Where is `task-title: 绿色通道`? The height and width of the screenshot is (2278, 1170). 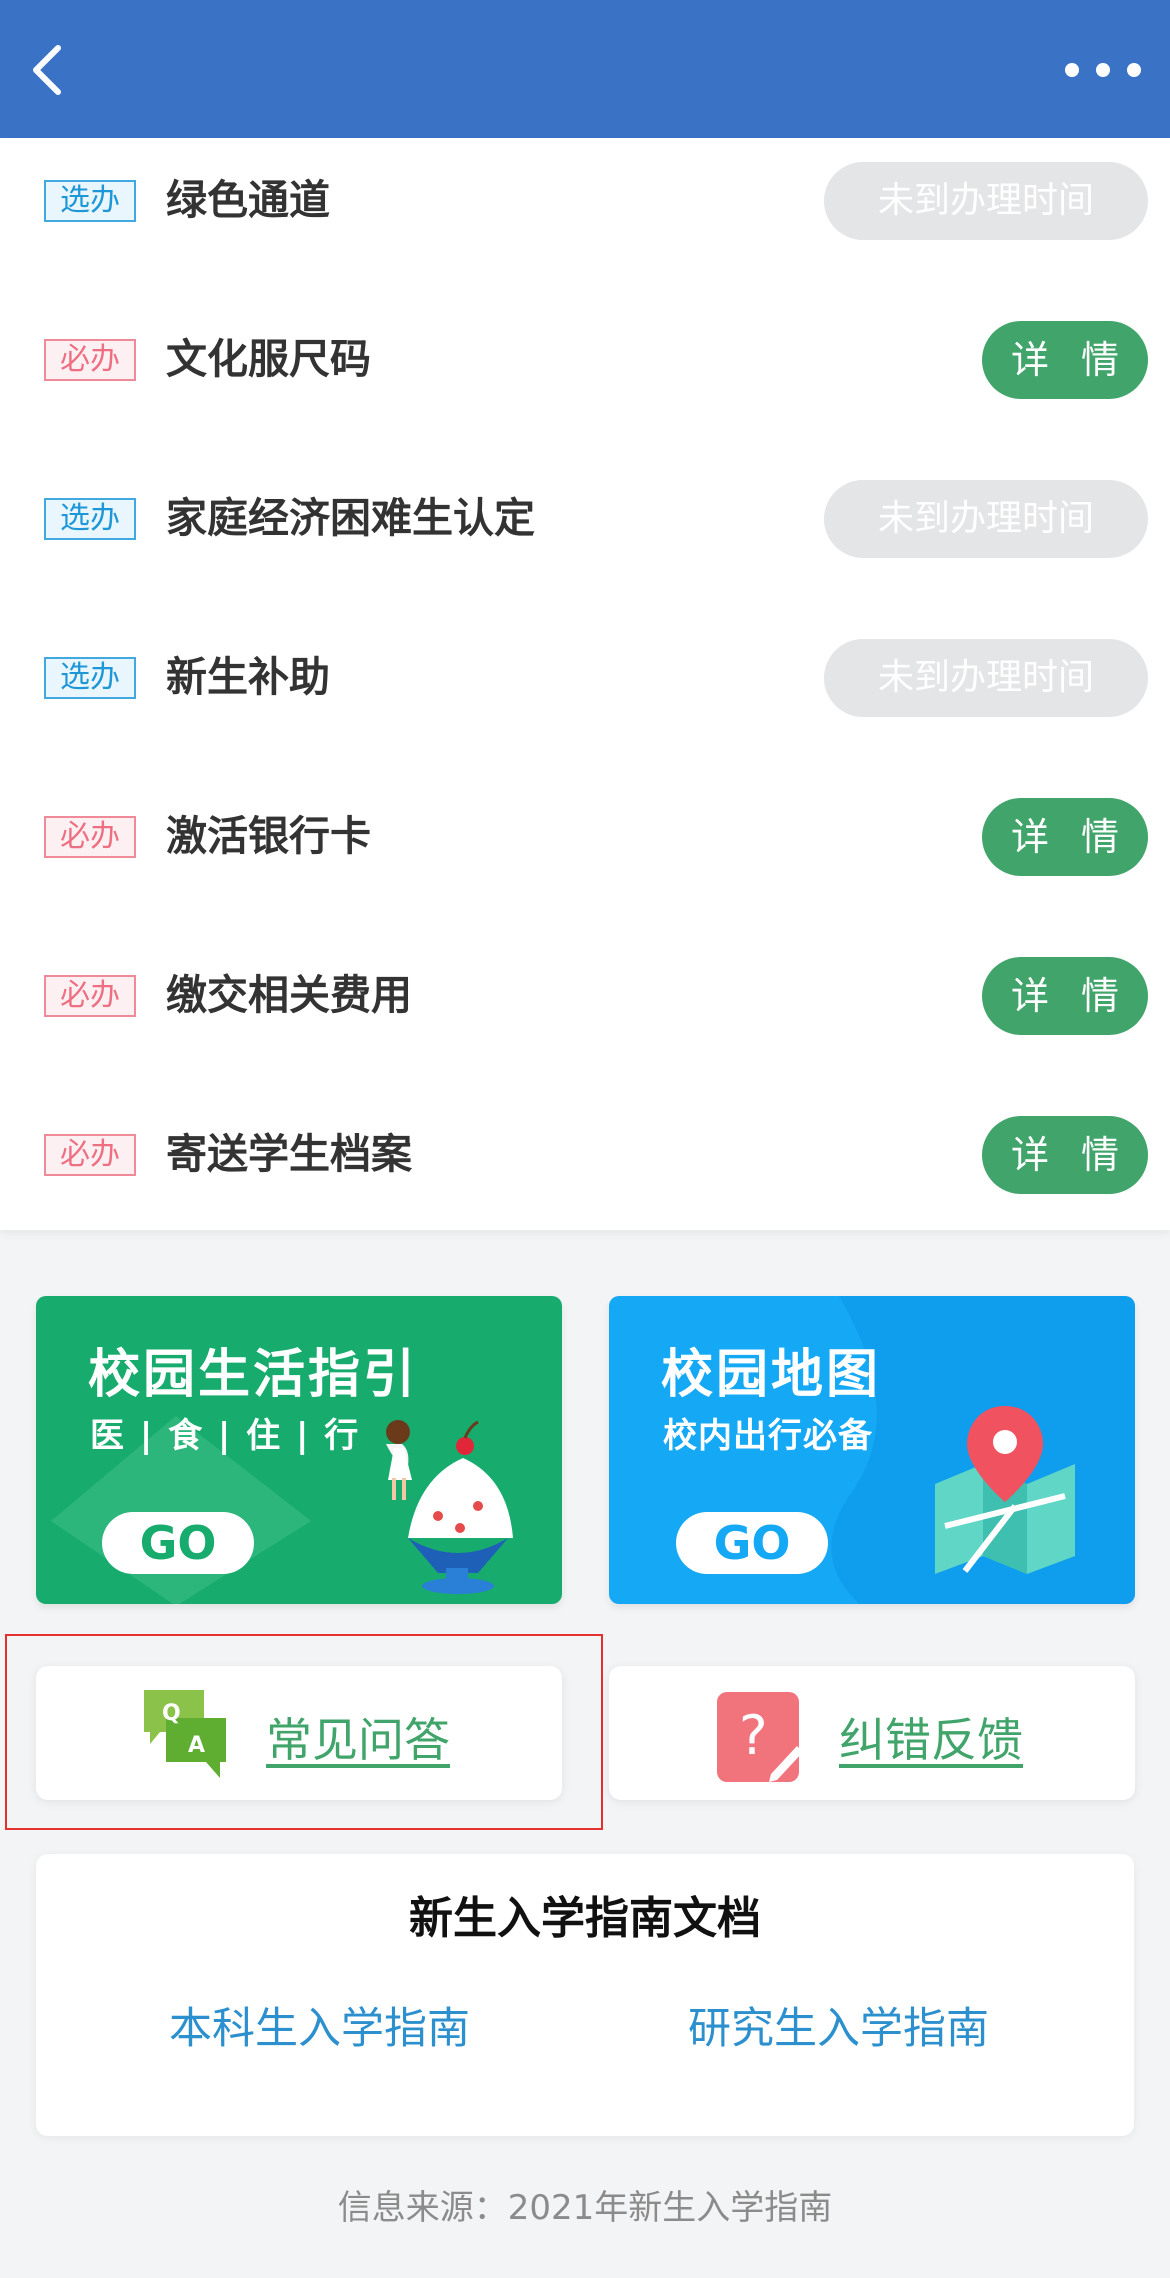 task-title: 绿色通道 is located at coordinates (248, 200).